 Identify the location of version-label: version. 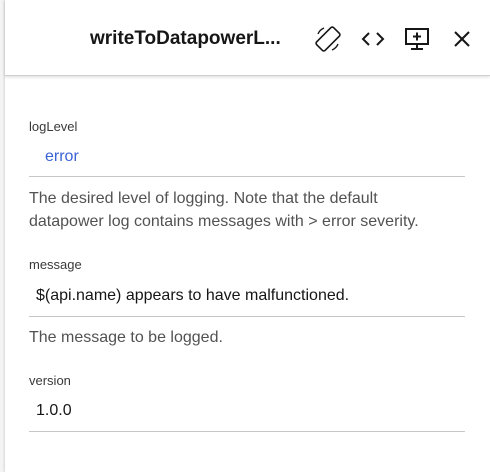
(50, 380).